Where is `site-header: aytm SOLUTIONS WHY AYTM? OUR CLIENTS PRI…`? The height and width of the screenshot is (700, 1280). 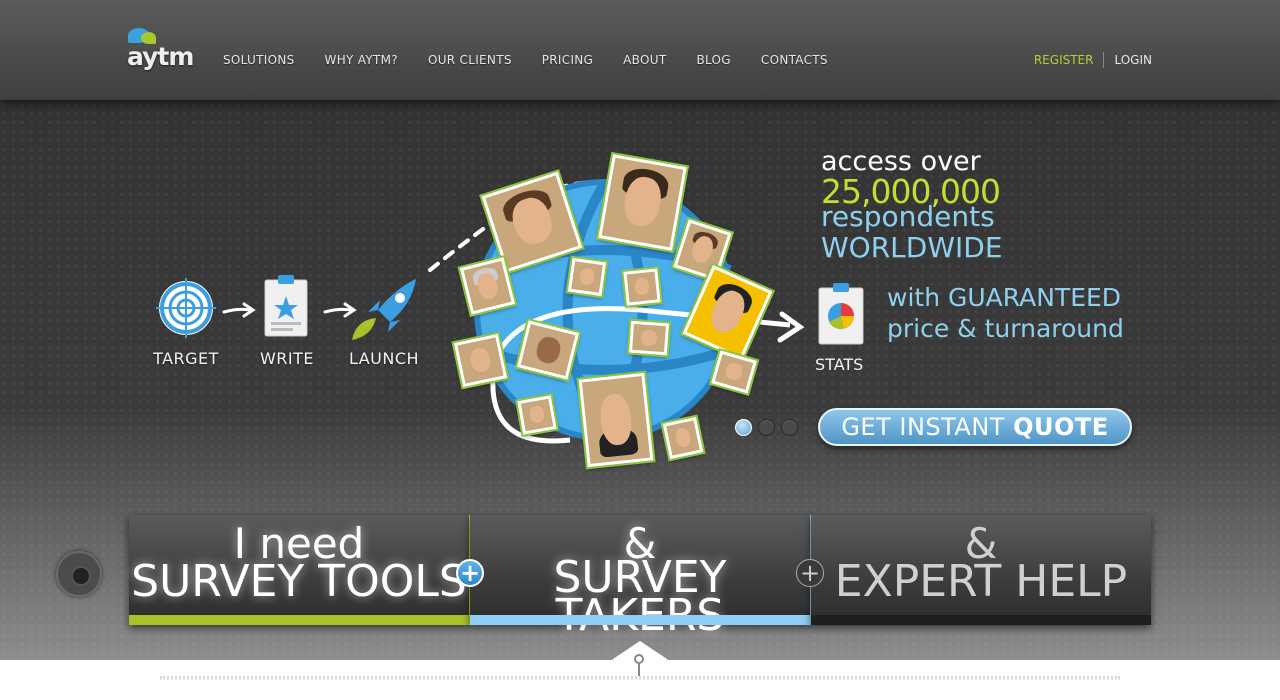 site-header: aytm SOLUTIONS WHY AYTM? OUR CLIENTS PRI… is located at coordinates (640, 50).